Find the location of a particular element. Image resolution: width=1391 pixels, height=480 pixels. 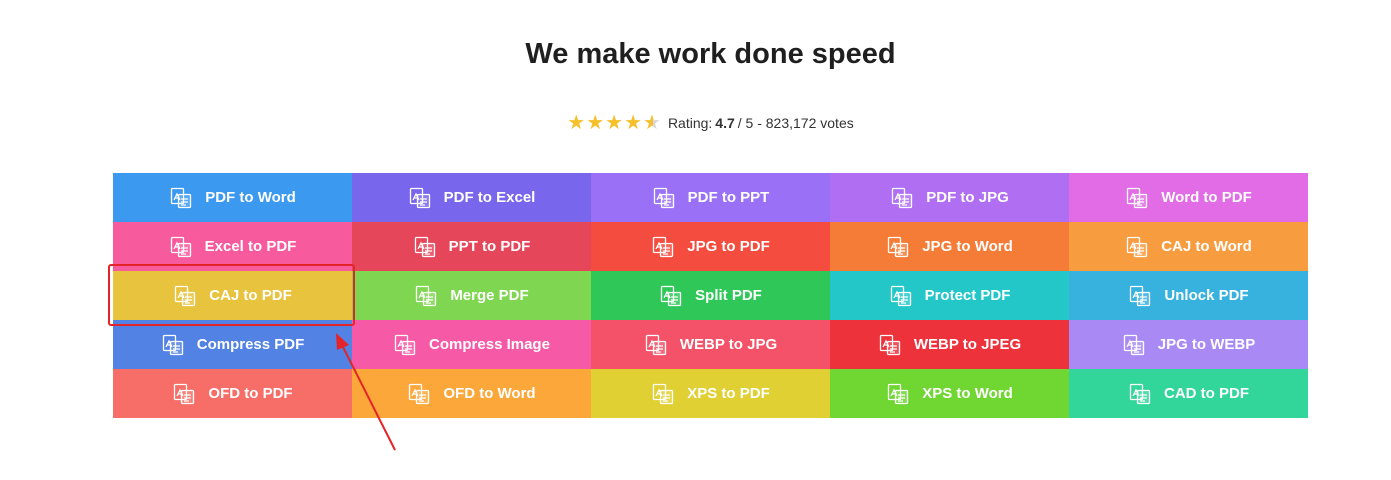

tool-tile-label: OFD to Word is located at coordinates (489, 393).